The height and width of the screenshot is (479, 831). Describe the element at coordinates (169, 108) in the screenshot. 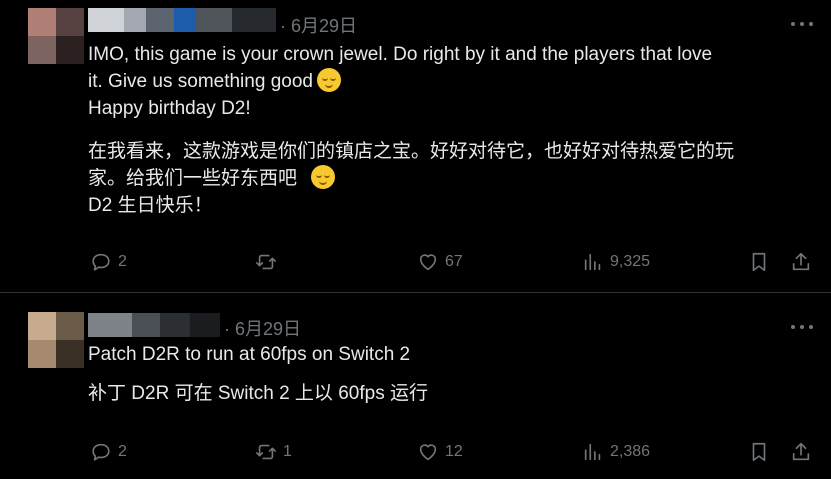

I see `text-line-en-3: Happy birthday D2!` at that location.